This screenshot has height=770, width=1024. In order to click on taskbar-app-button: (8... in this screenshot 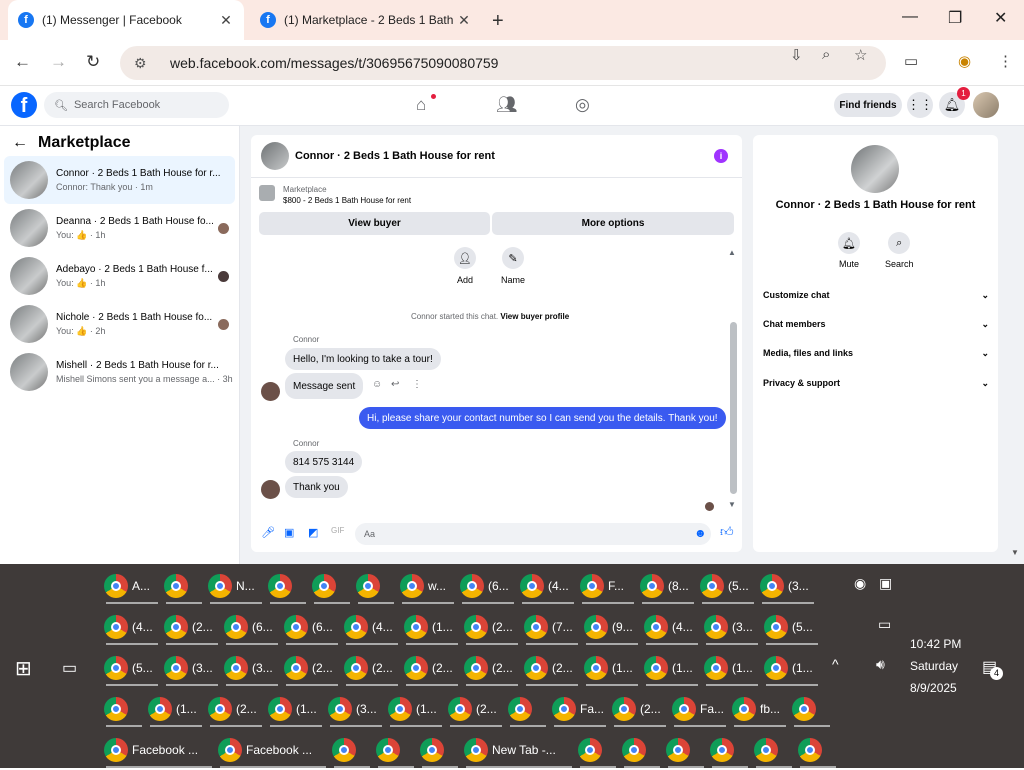, I will do `click(668, 586)`.